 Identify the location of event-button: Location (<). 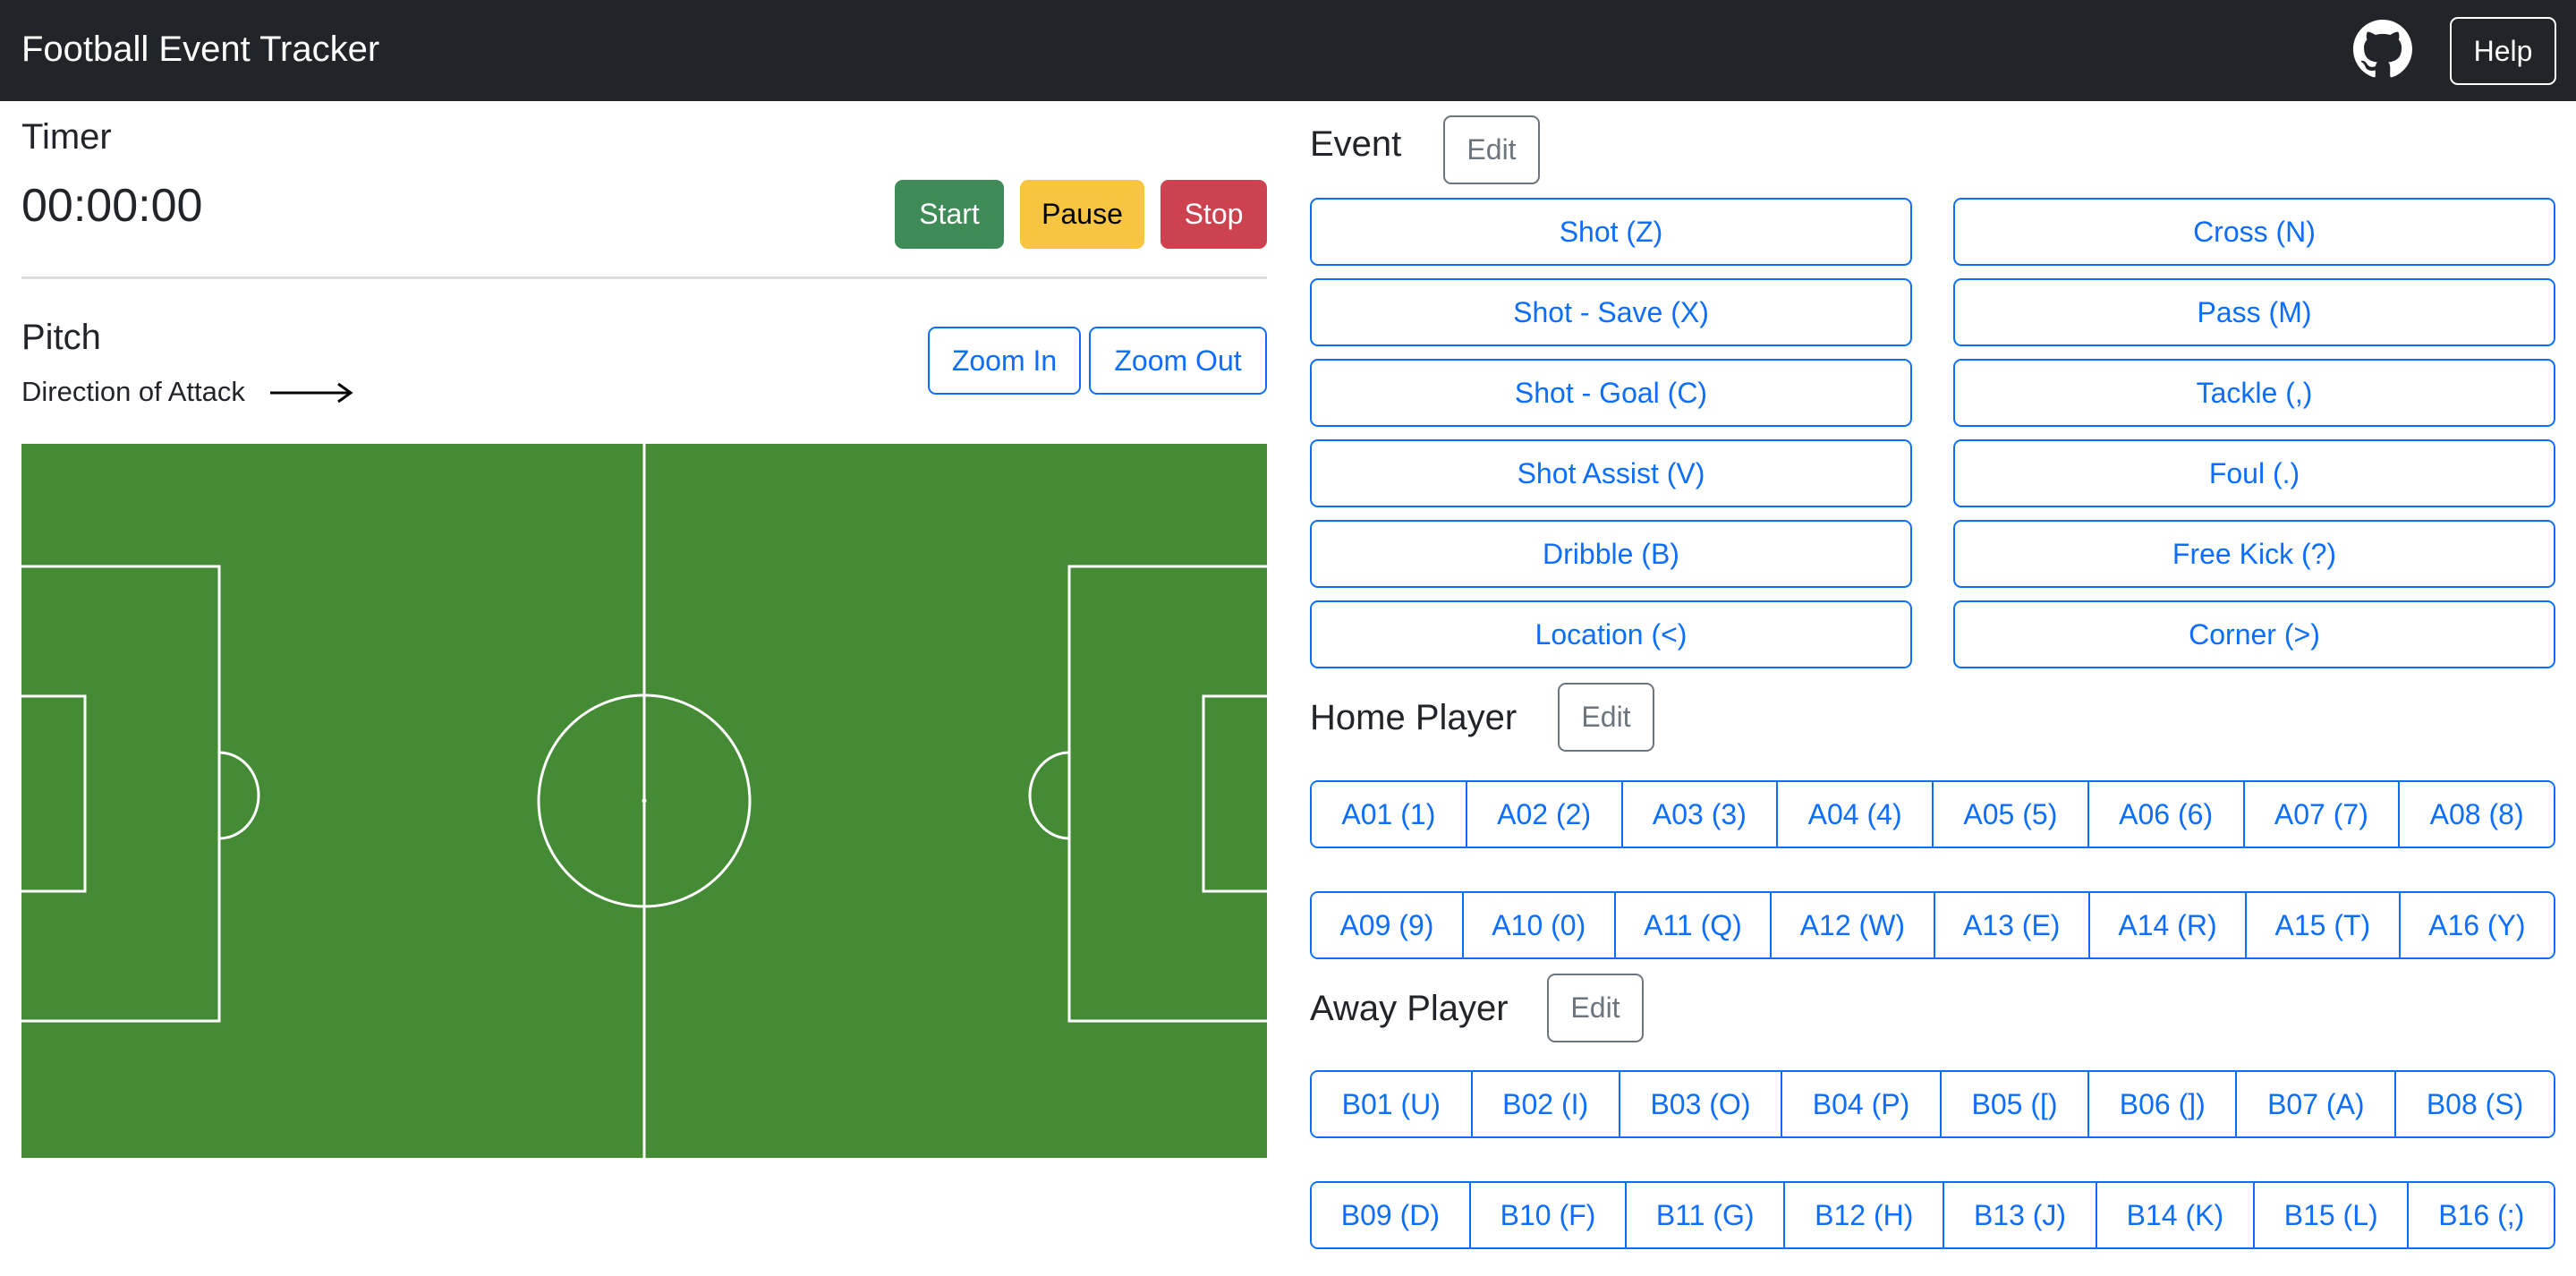
(1611, 634).